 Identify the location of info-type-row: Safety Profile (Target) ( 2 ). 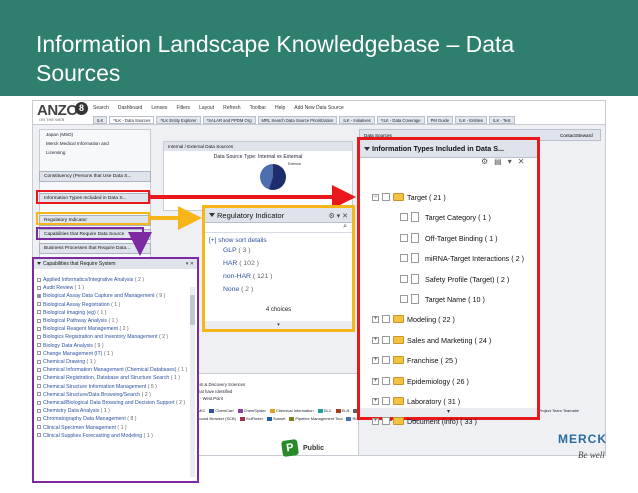
(448, 280).